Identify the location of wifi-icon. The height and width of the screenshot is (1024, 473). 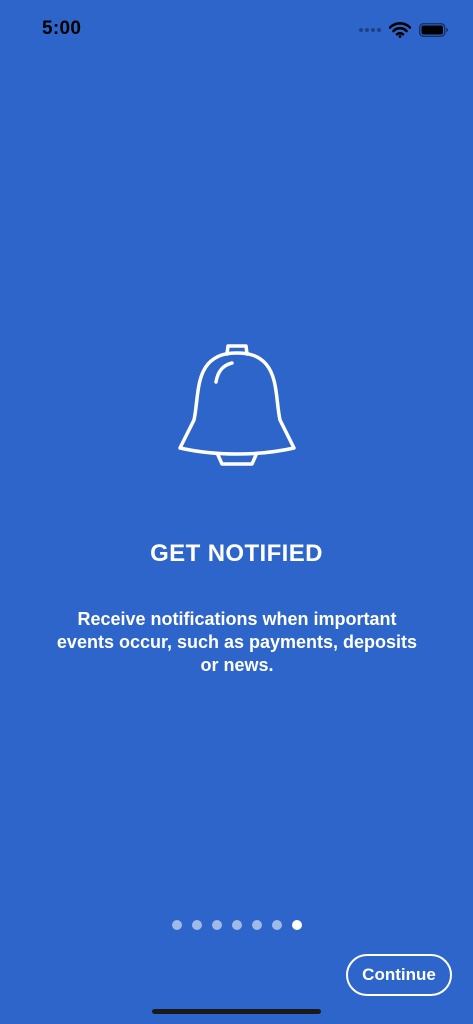
(400, 30).